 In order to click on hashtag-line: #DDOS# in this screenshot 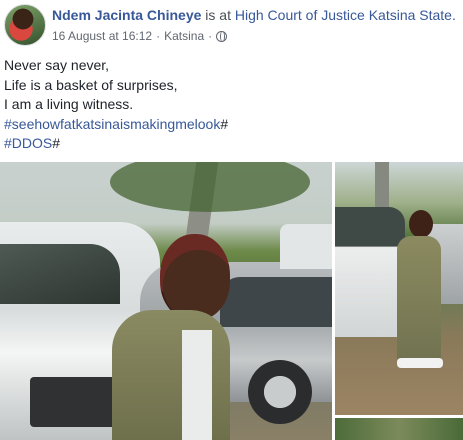, I will do `click(116, 144)`.